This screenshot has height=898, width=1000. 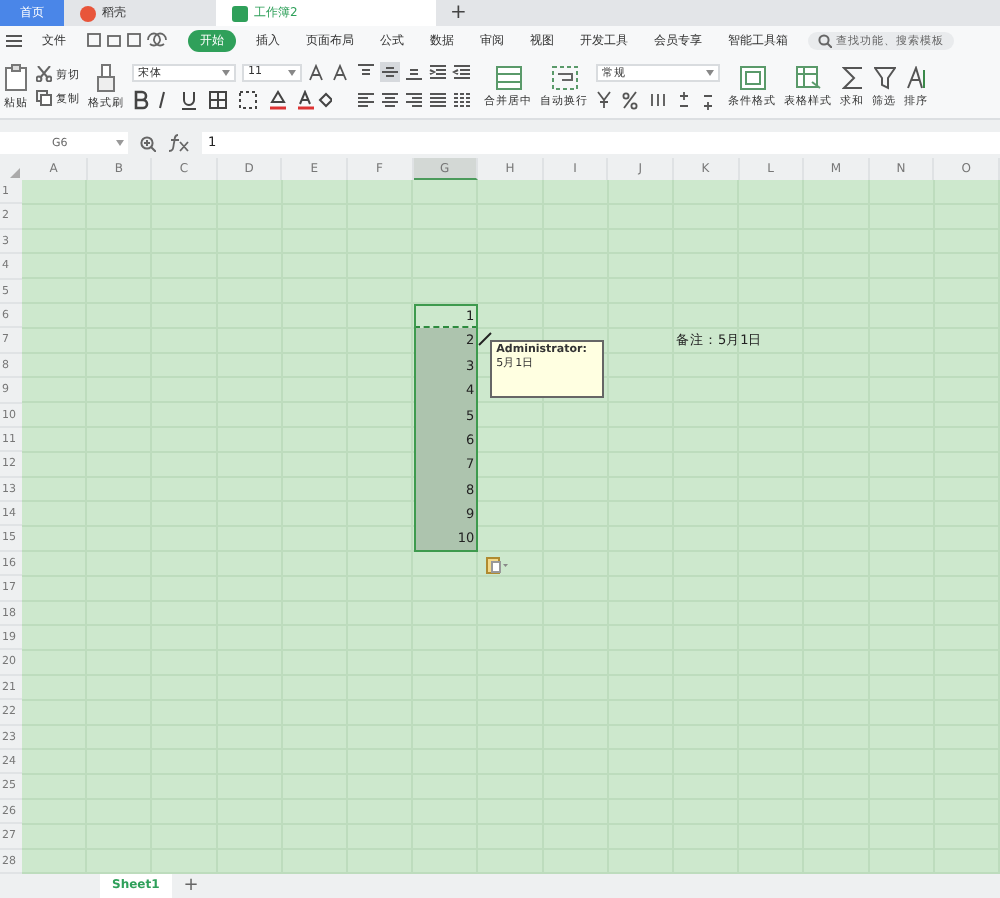 I want to click on outdent-align-icon, so click(x=462, y=72).